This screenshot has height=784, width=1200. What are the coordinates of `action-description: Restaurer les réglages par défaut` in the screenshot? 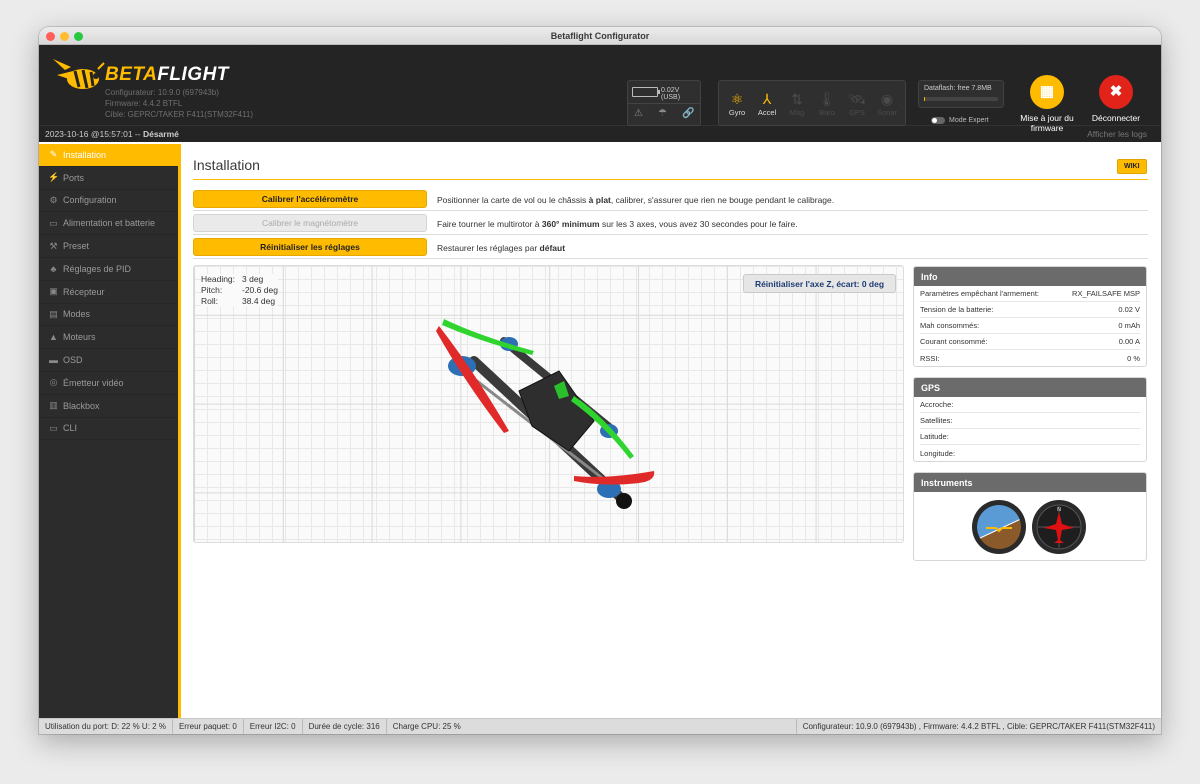 It's located at (501, 248).